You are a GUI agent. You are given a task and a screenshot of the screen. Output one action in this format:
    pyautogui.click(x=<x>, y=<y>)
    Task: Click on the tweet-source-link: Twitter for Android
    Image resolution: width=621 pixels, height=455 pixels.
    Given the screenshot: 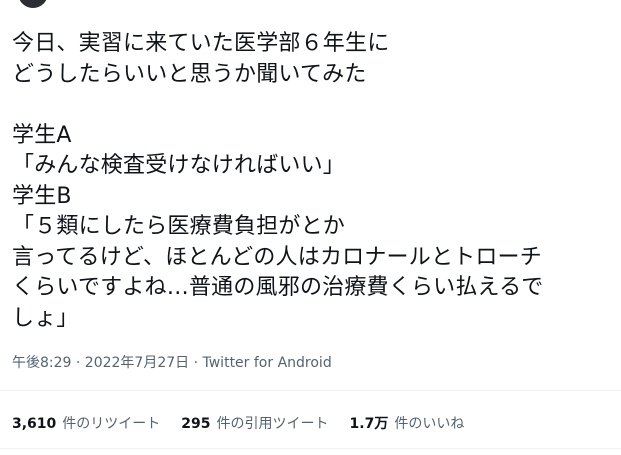 What is the action you would take?
    pyautogui.click(x=267, y=363)
    